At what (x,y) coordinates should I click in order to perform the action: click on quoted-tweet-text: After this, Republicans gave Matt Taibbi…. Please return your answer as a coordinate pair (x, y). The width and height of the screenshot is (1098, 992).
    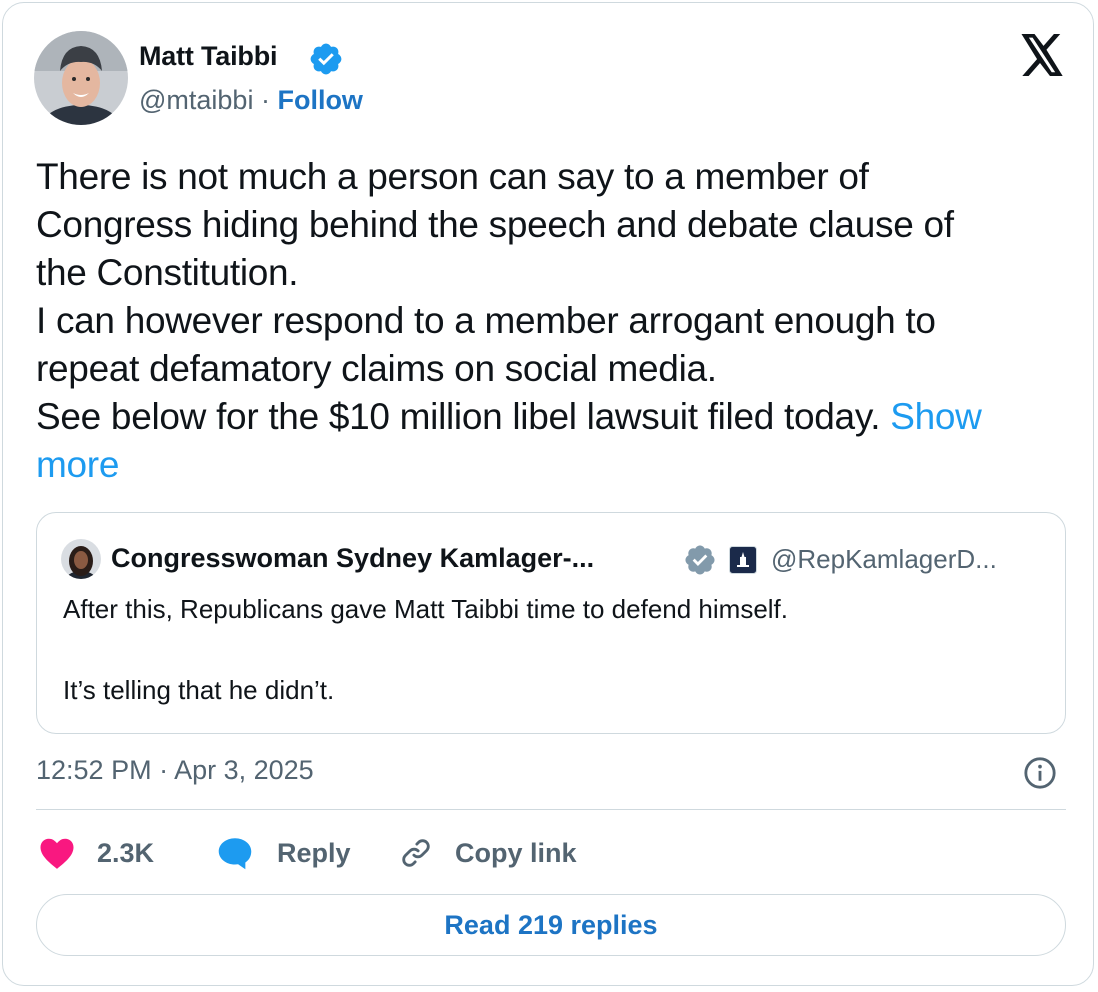
    Looking at the image, I should click on (425, 650).